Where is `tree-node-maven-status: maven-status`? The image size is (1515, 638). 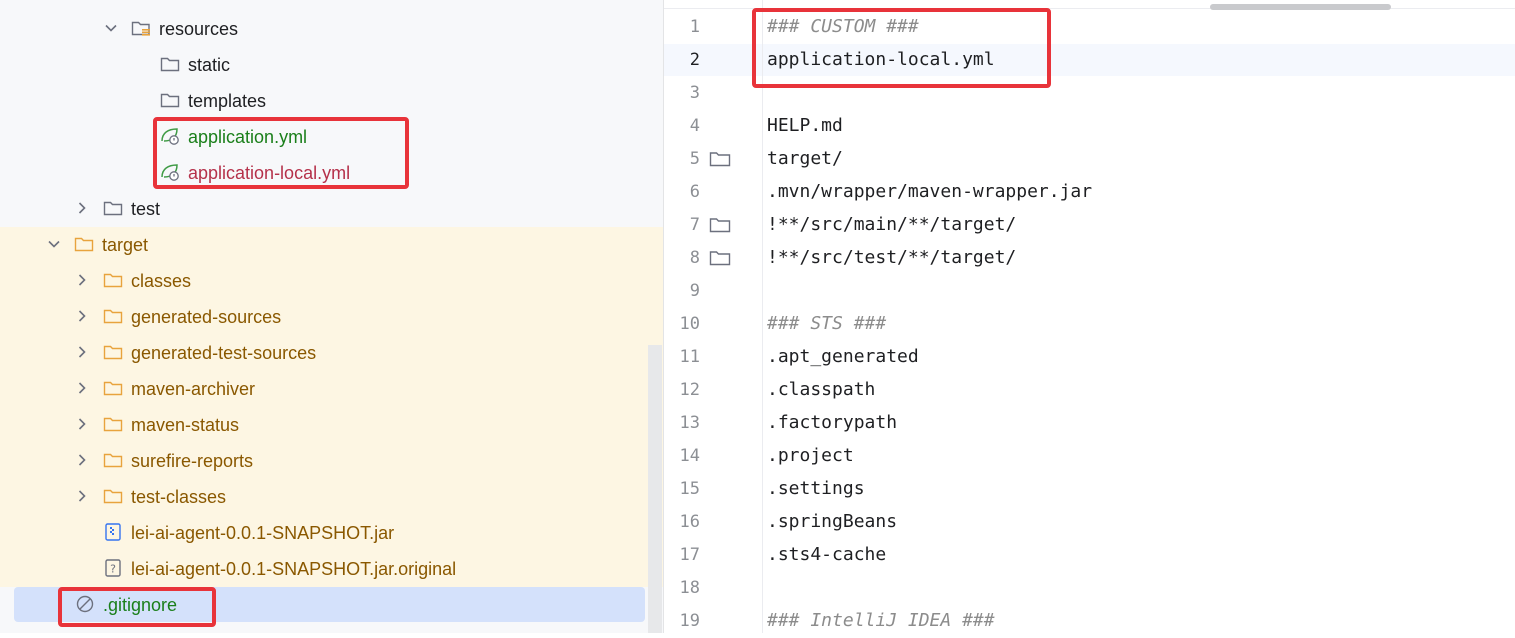 tree-node-maven-status: maven-status is located at coordinates (331, 425).